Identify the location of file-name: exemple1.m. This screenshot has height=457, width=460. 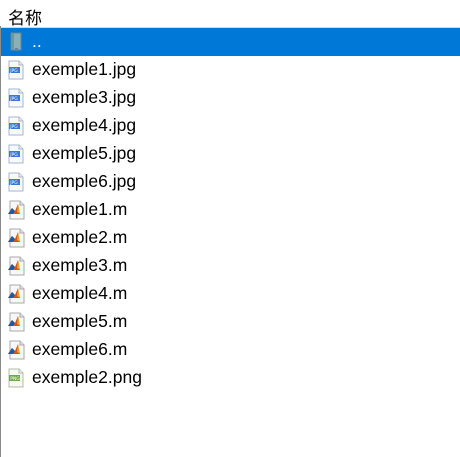
(80, 209).